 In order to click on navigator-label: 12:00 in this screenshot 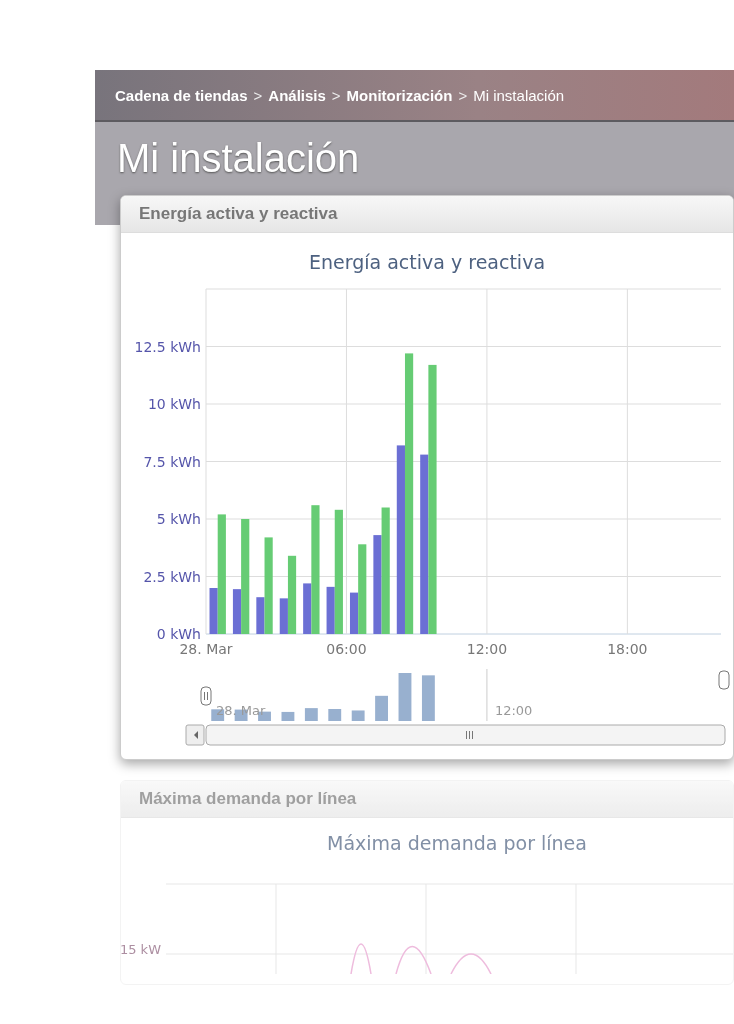, I will do `click(513, 710)`.